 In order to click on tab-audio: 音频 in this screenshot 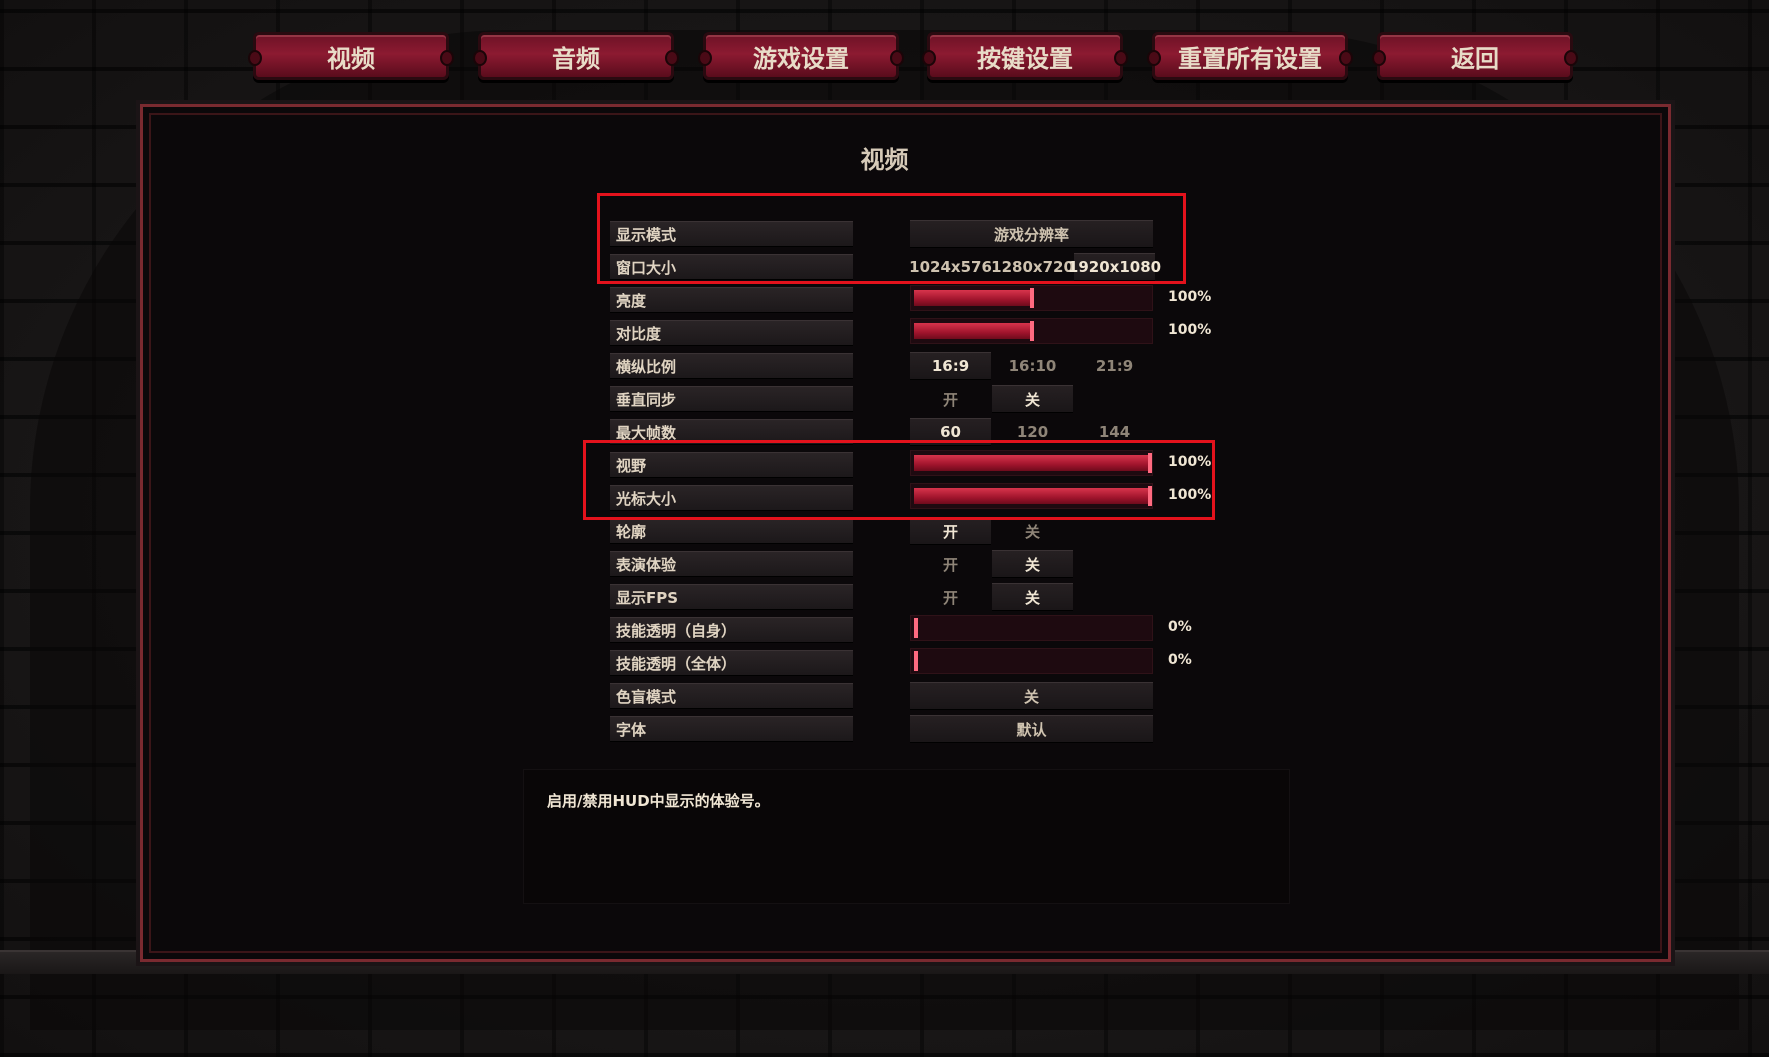, I will do `click(576, 56)`.